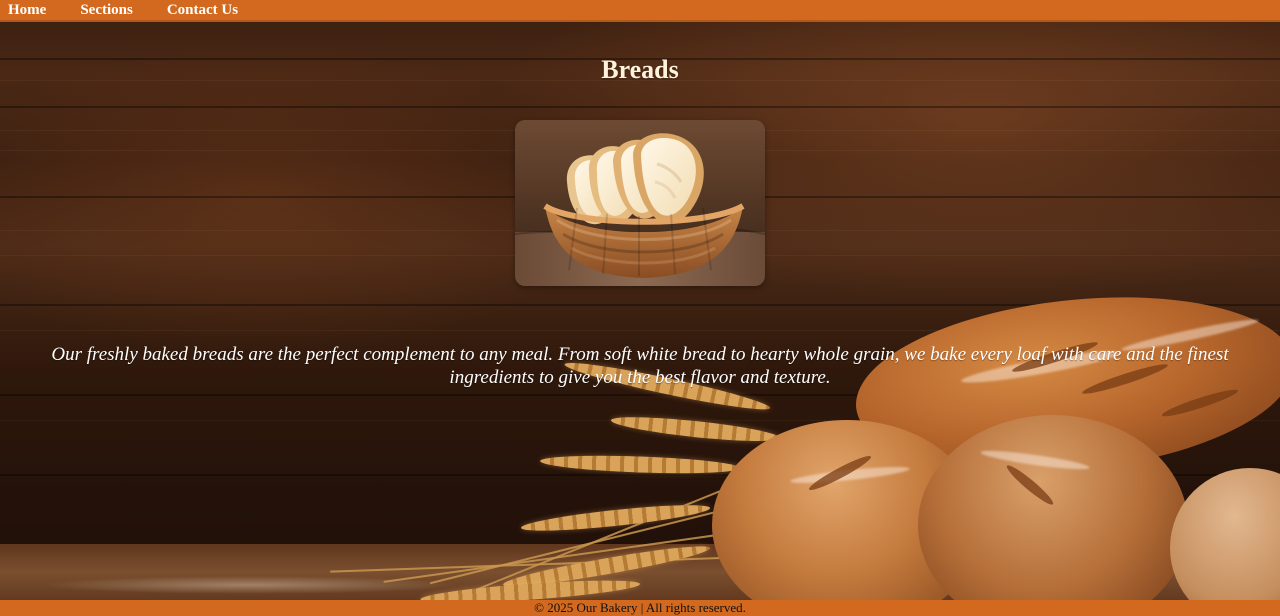 This screenshot has width=1280, height=616. I want to click on footer: © 2025 Our Bakery | All rights reserved., so click(640, 608).